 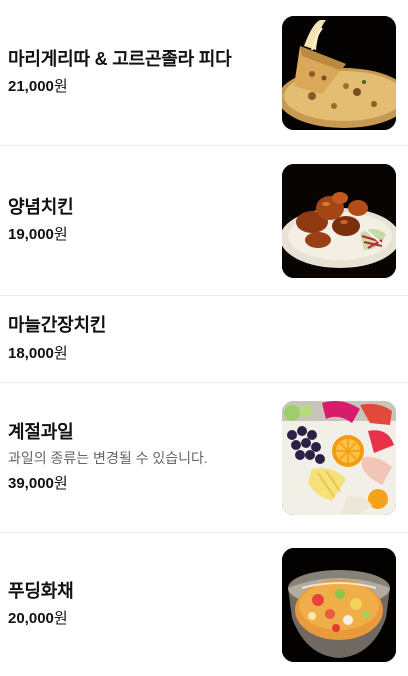 I want to click on menu-item-name: 계절과일, so click(x=41, y=432).